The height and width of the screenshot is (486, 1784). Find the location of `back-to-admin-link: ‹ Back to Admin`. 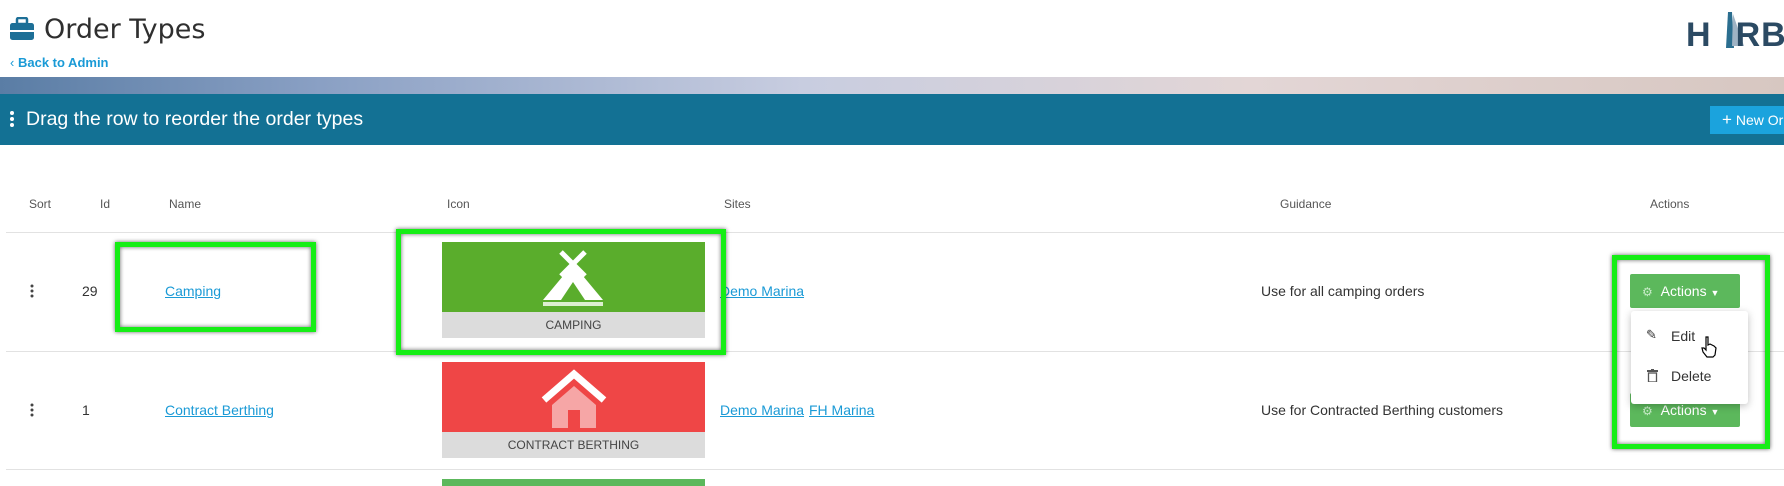

back-to-admin-link: ‹ Back to Admin is located at coordinates (59, 62).